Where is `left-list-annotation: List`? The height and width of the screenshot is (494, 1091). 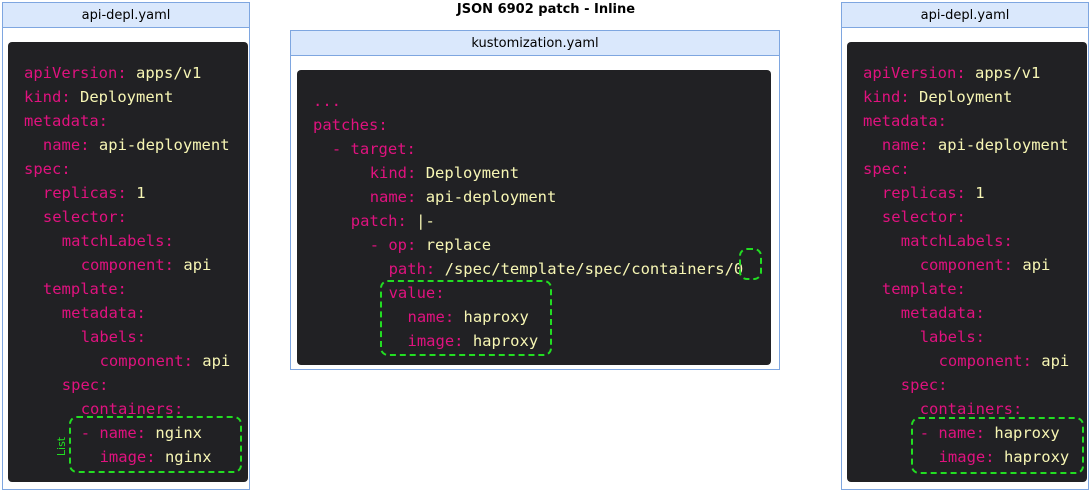
left-list-annotation: List is located at coordinates (62, 446).